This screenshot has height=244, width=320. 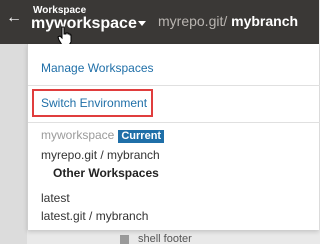 What do you see at coordinates (14, 18) in the screenshot?
I see `back-arrow-icon: ←` at bounding box center [14, 18].